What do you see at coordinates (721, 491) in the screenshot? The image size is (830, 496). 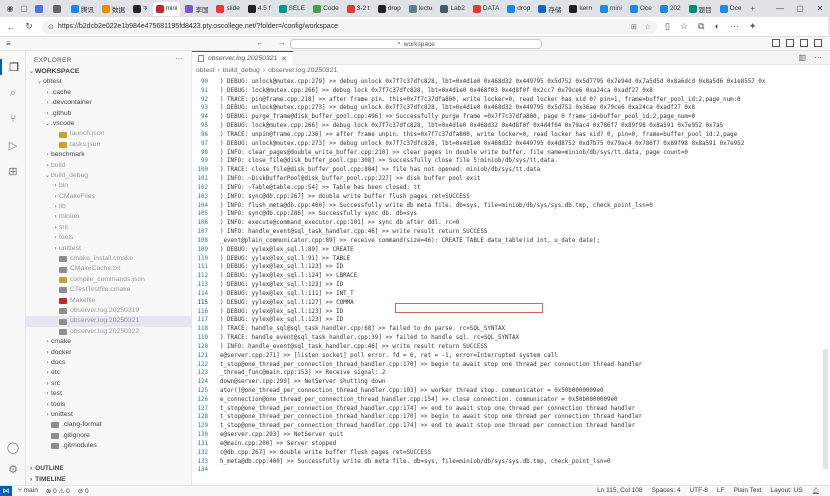 I see `end-of-line: LF` at bounding box center [721, 491].